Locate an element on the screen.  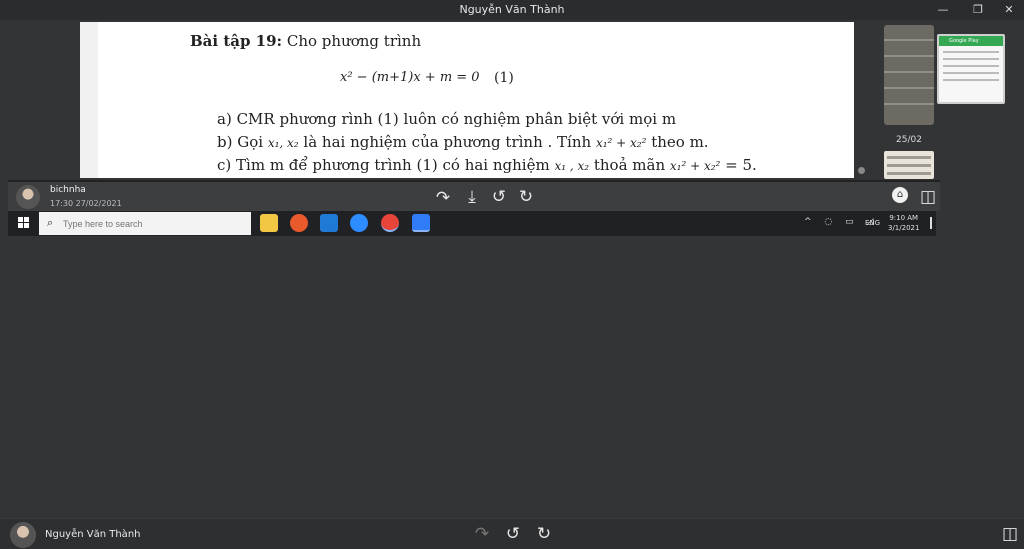
user-name: Nguyễn Văn Thành is located at coordinates (93, 534).